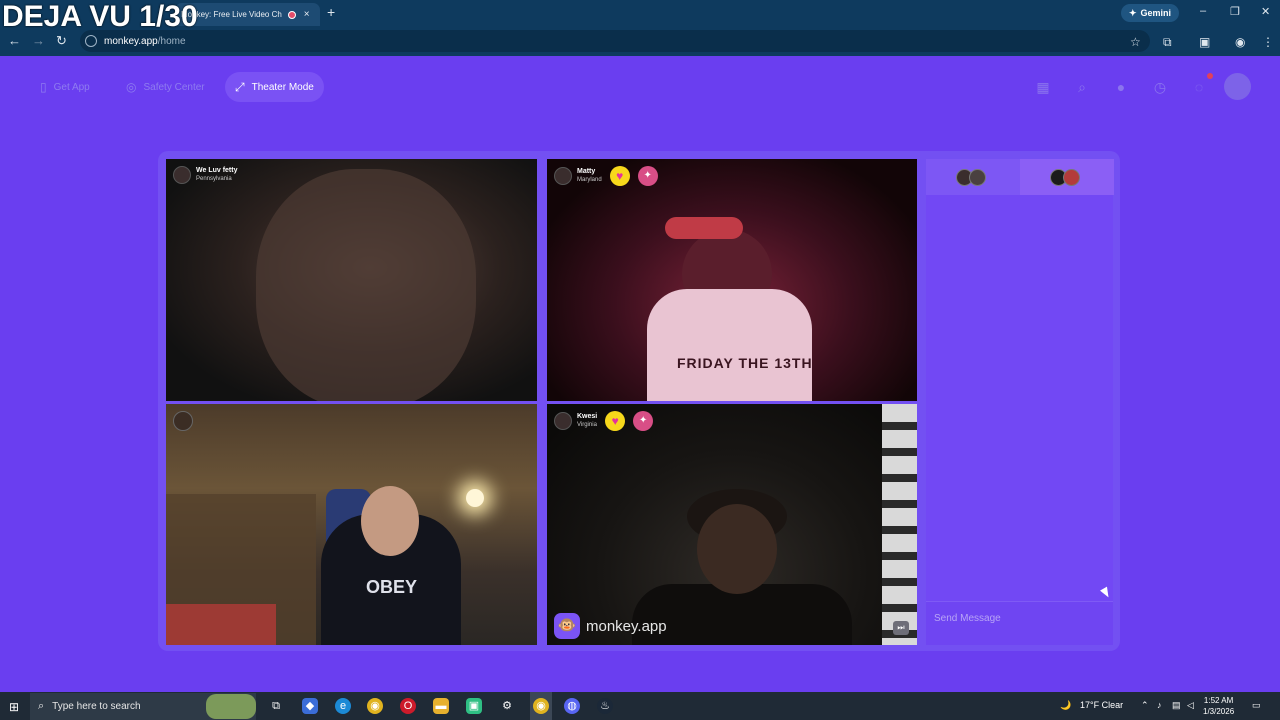 This screenshot has height=720, width=1280. What do you see at coordinates (291, 14) in the screenshot?
I see `recording-icon` at bounding box center [291, 14].